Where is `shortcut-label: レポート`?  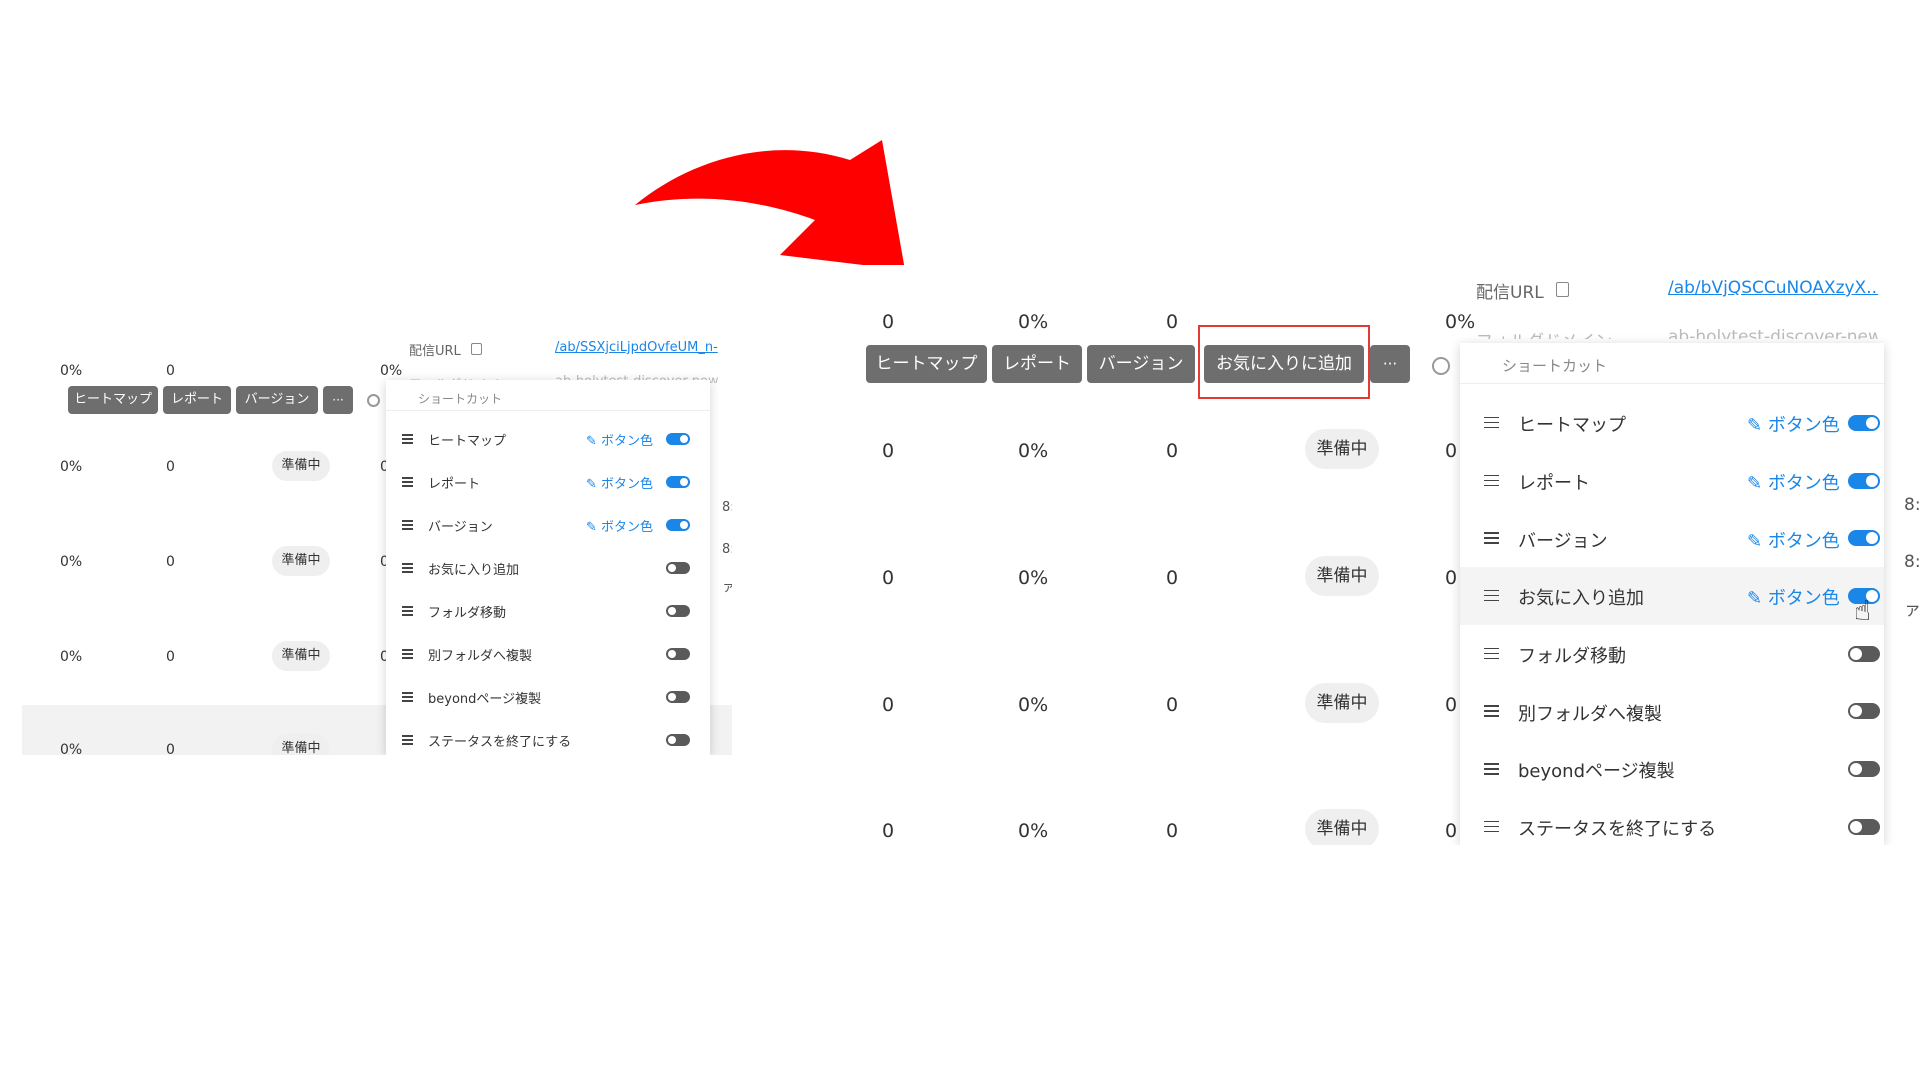 shortcut-label: レポート is located at coordinates (1554, 483).